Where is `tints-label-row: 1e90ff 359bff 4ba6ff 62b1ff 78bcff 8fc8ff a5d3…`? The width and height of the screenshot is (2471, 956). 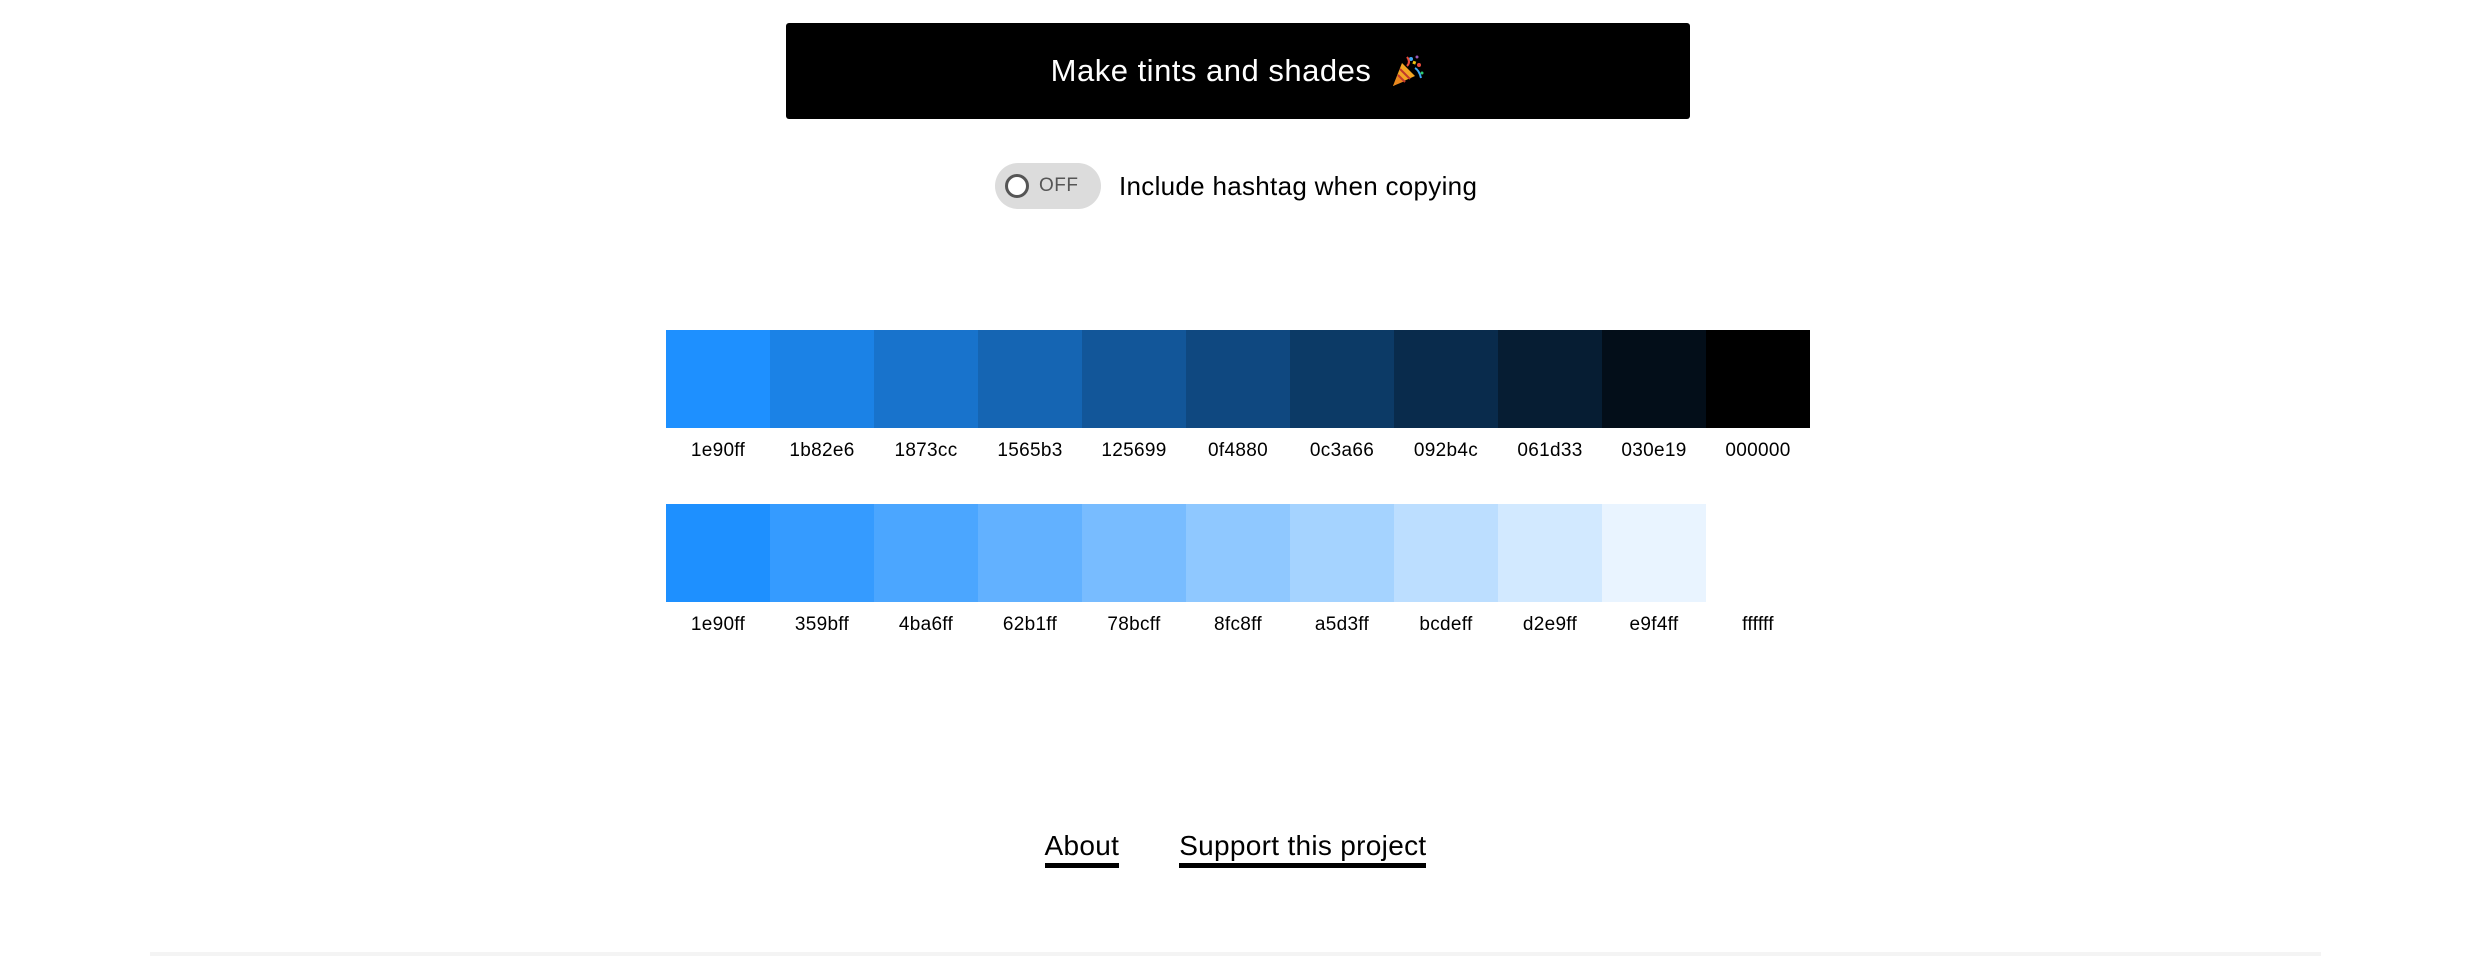 tints-label-row: 1e90ff 359bff 4ba6ff 62b1ff 78bcff 8fc8ff a5d3… is located at coordinates (1238, 625).